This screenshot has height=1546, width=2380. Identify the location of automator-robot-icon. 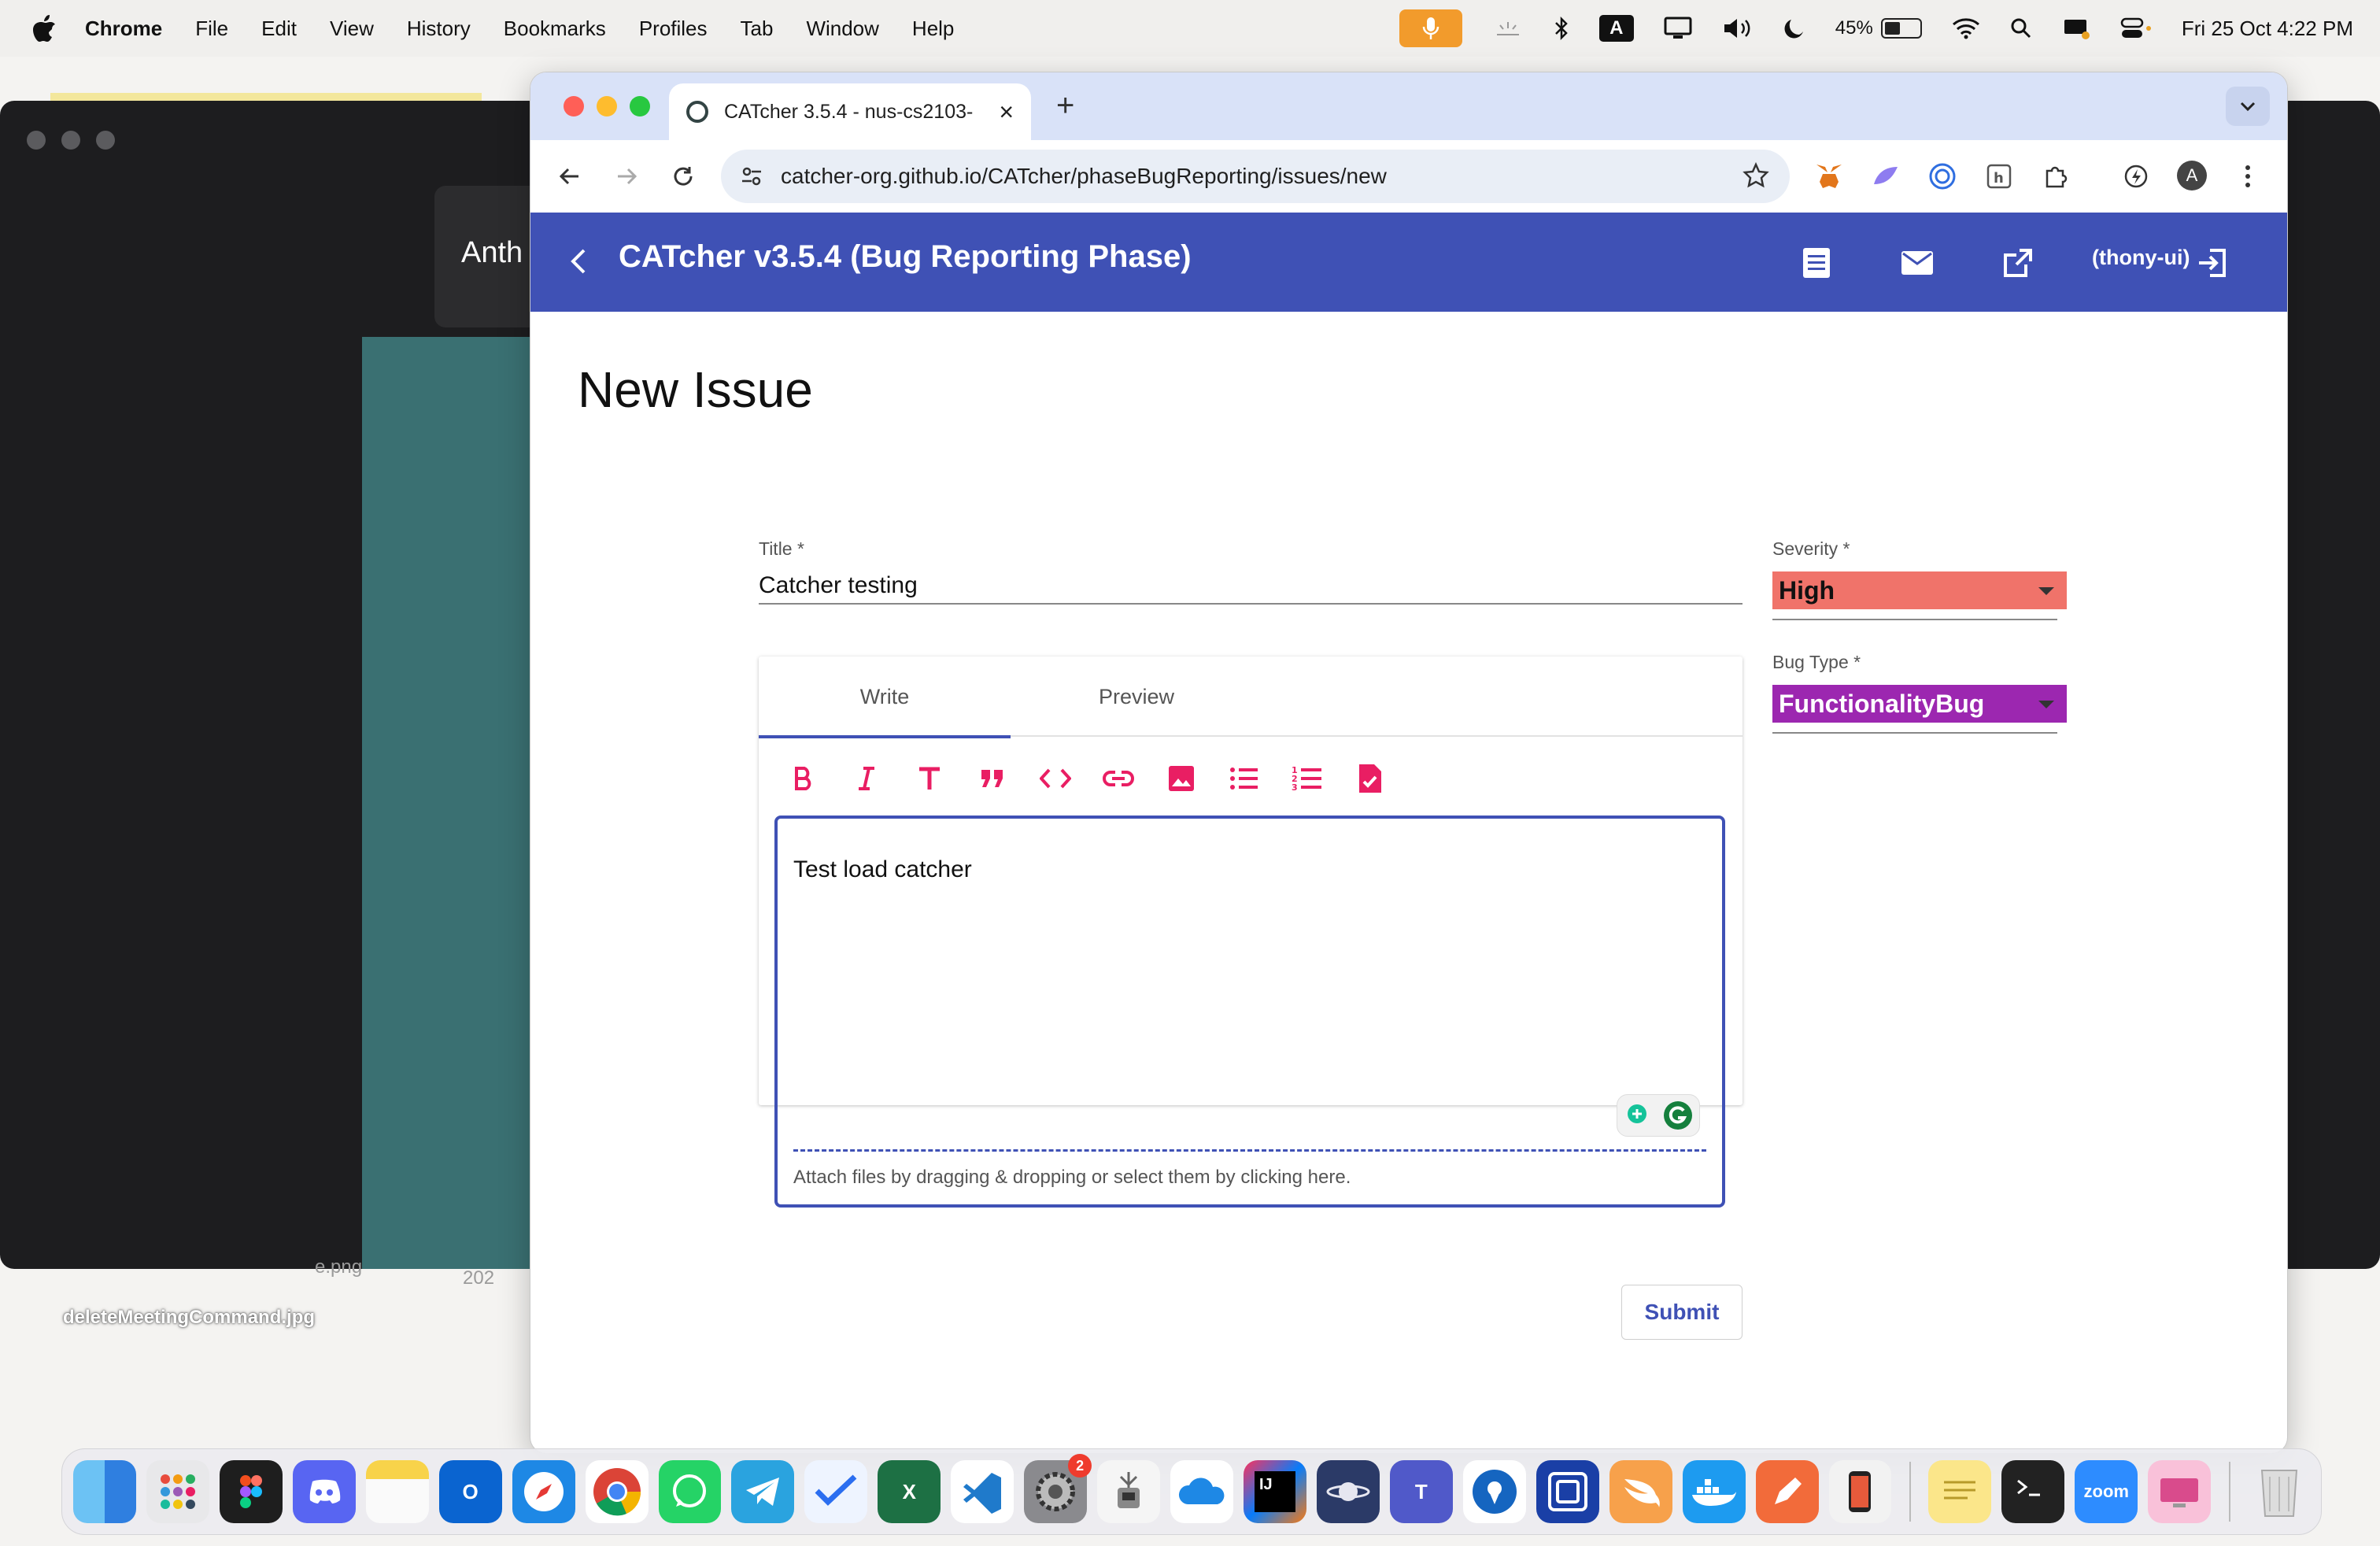
(1129, 1491).